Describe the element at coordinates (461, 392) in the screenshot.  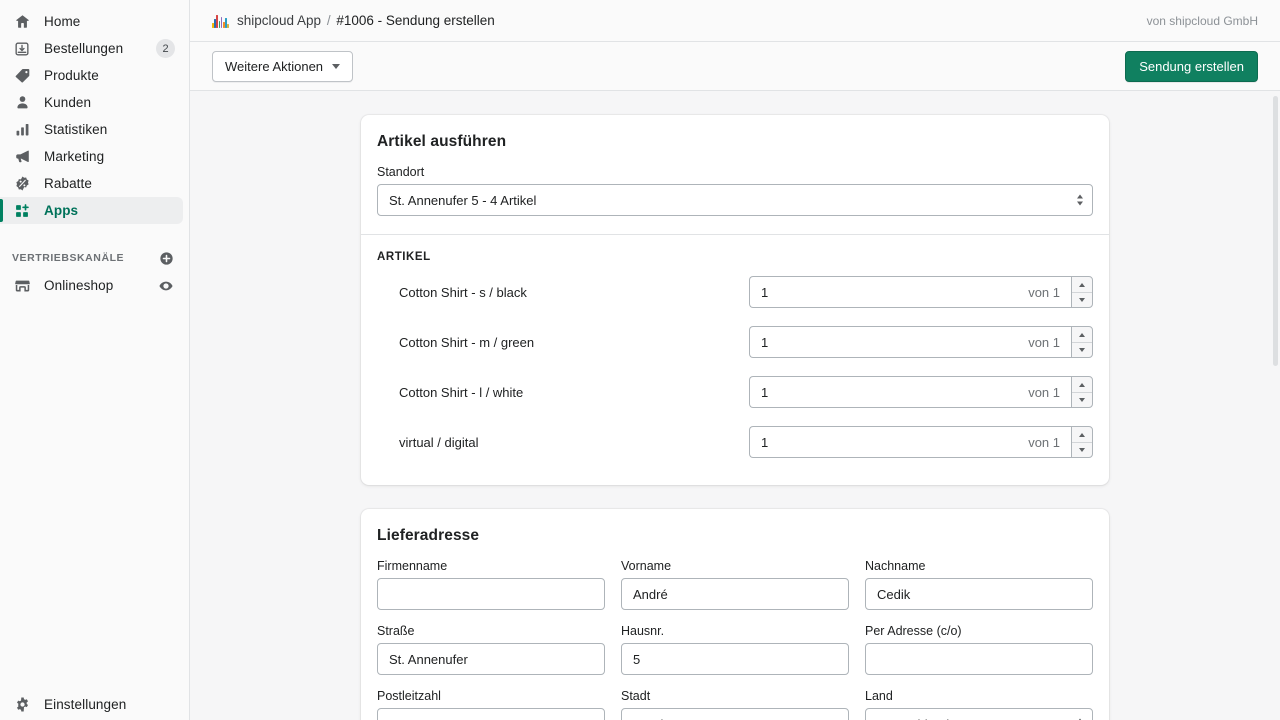
I see `item-name: Cotton Shirt - l / white` at that location.